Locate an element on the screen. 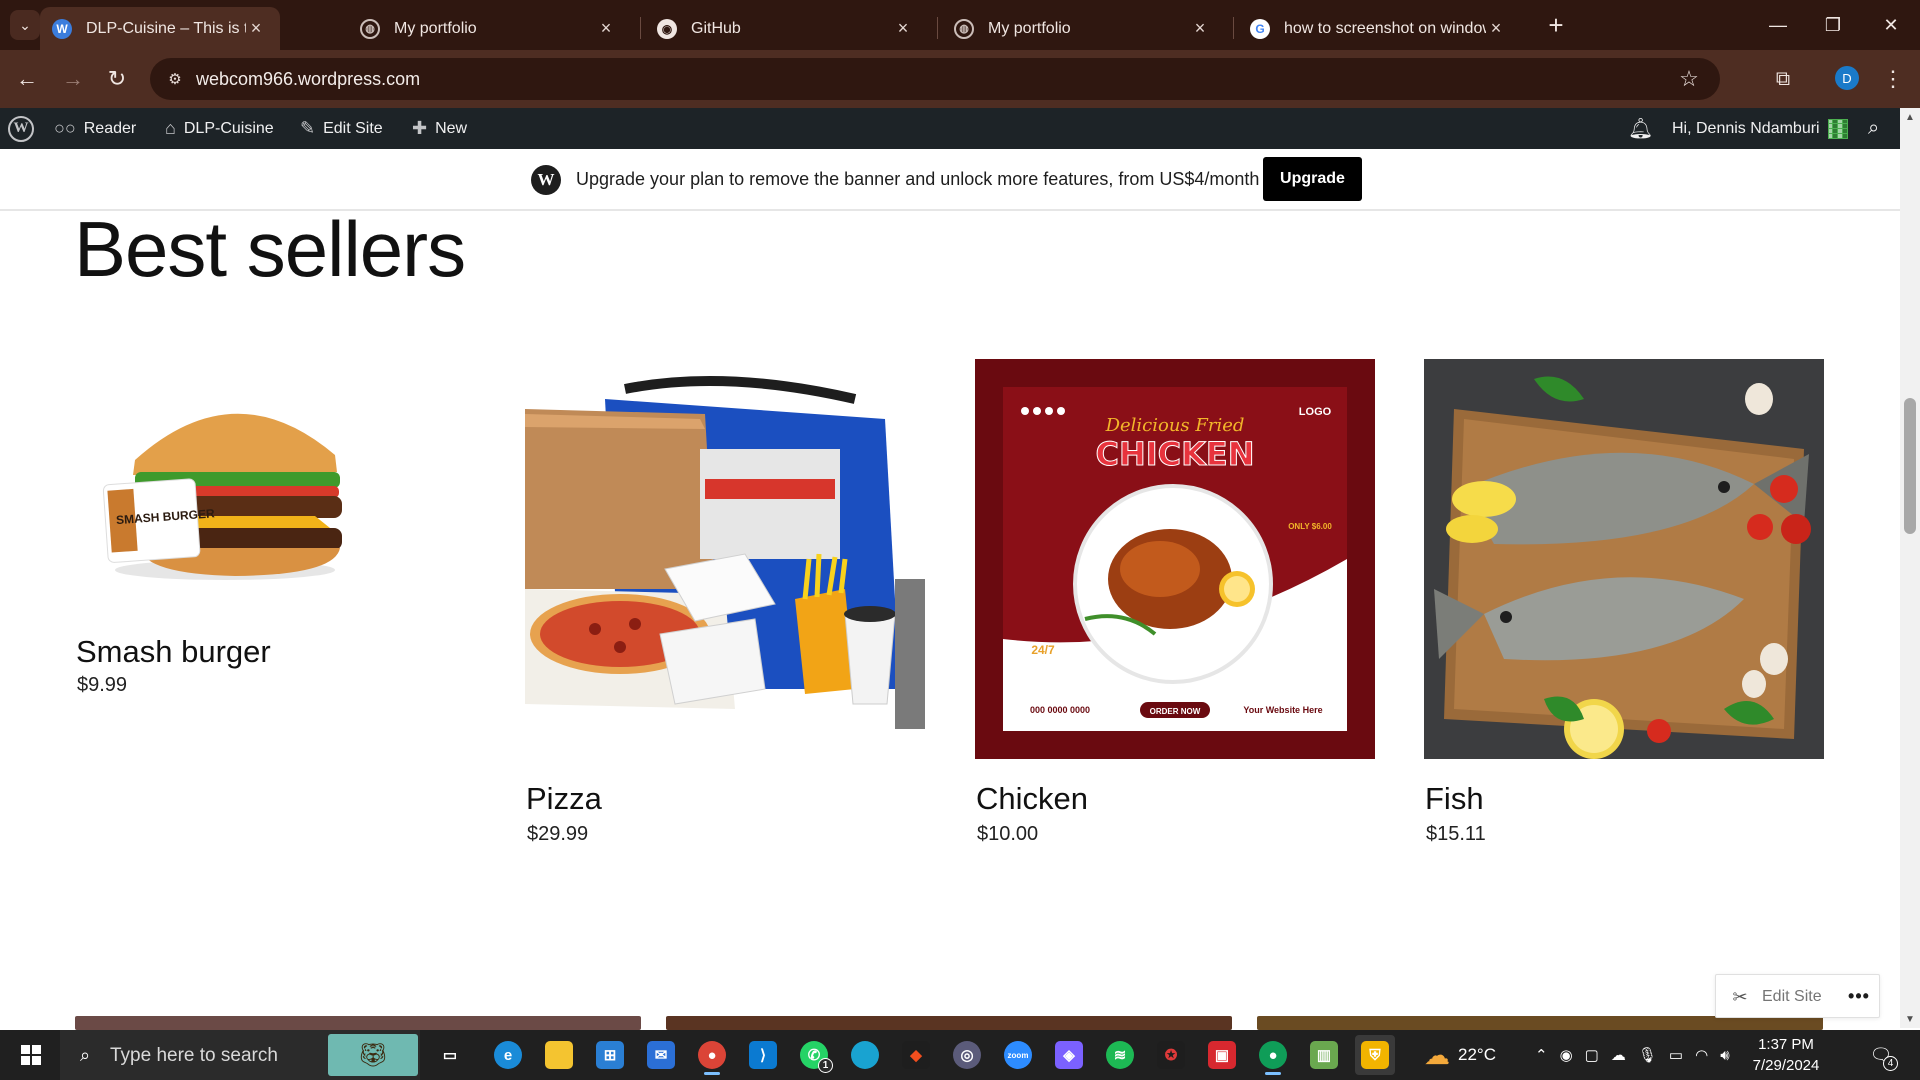 This screenshot has width=1920, height=1080. forward-button: → is located at coordinates (73, 79).